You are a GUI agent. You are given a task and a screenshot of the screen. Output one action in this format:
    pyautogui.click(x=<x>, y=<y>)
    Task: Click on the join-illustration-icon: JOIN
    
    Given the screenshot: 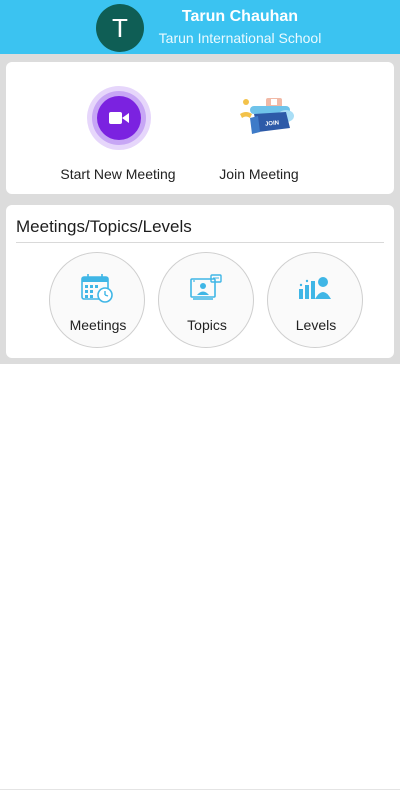 What is the action you would take?
    pyautogui.click(x=267, y=116)
    